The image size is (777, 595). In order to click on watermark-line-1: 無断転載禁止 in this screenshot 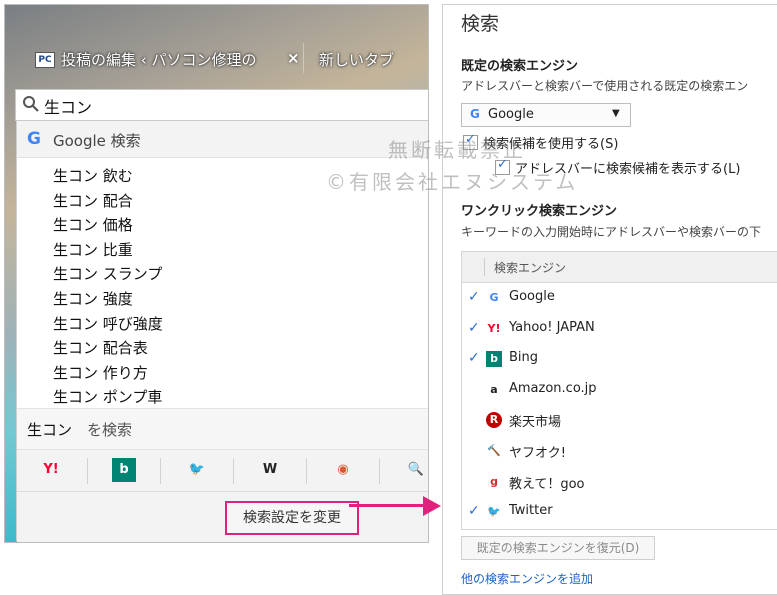, I will do `click(457, 150)`.